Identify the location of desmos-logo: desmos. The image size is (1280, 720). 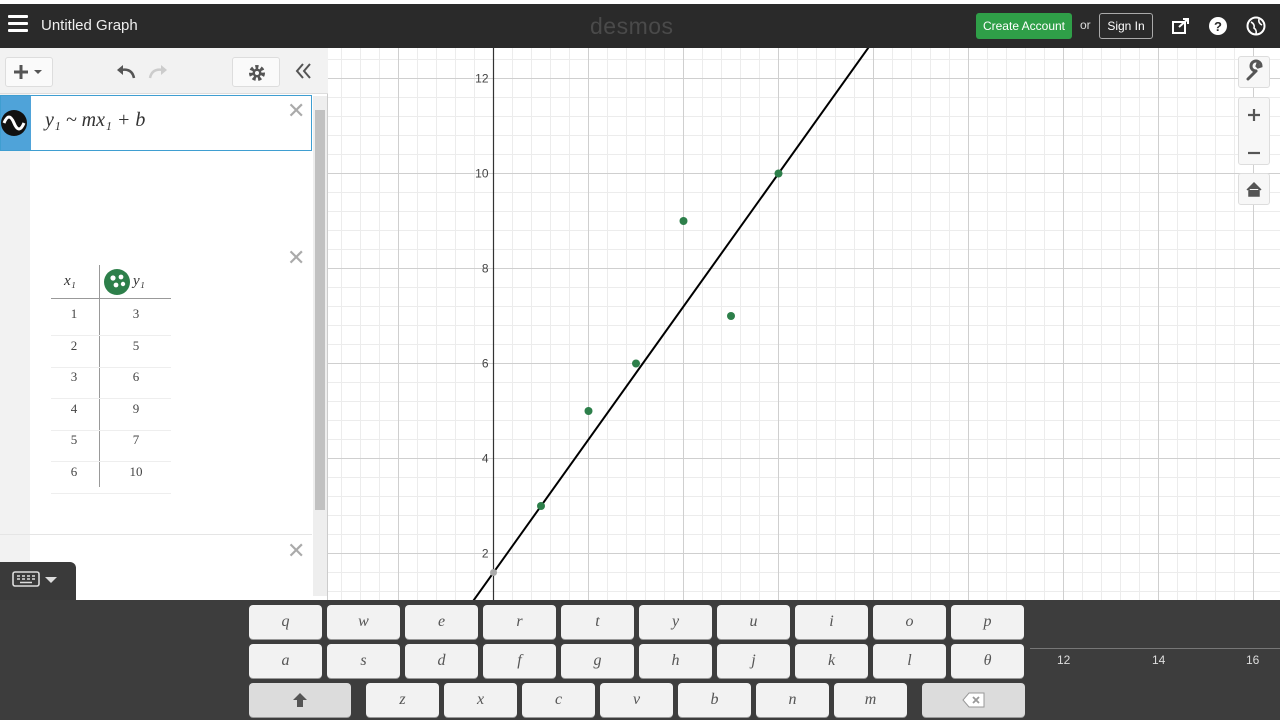
(632, 26).